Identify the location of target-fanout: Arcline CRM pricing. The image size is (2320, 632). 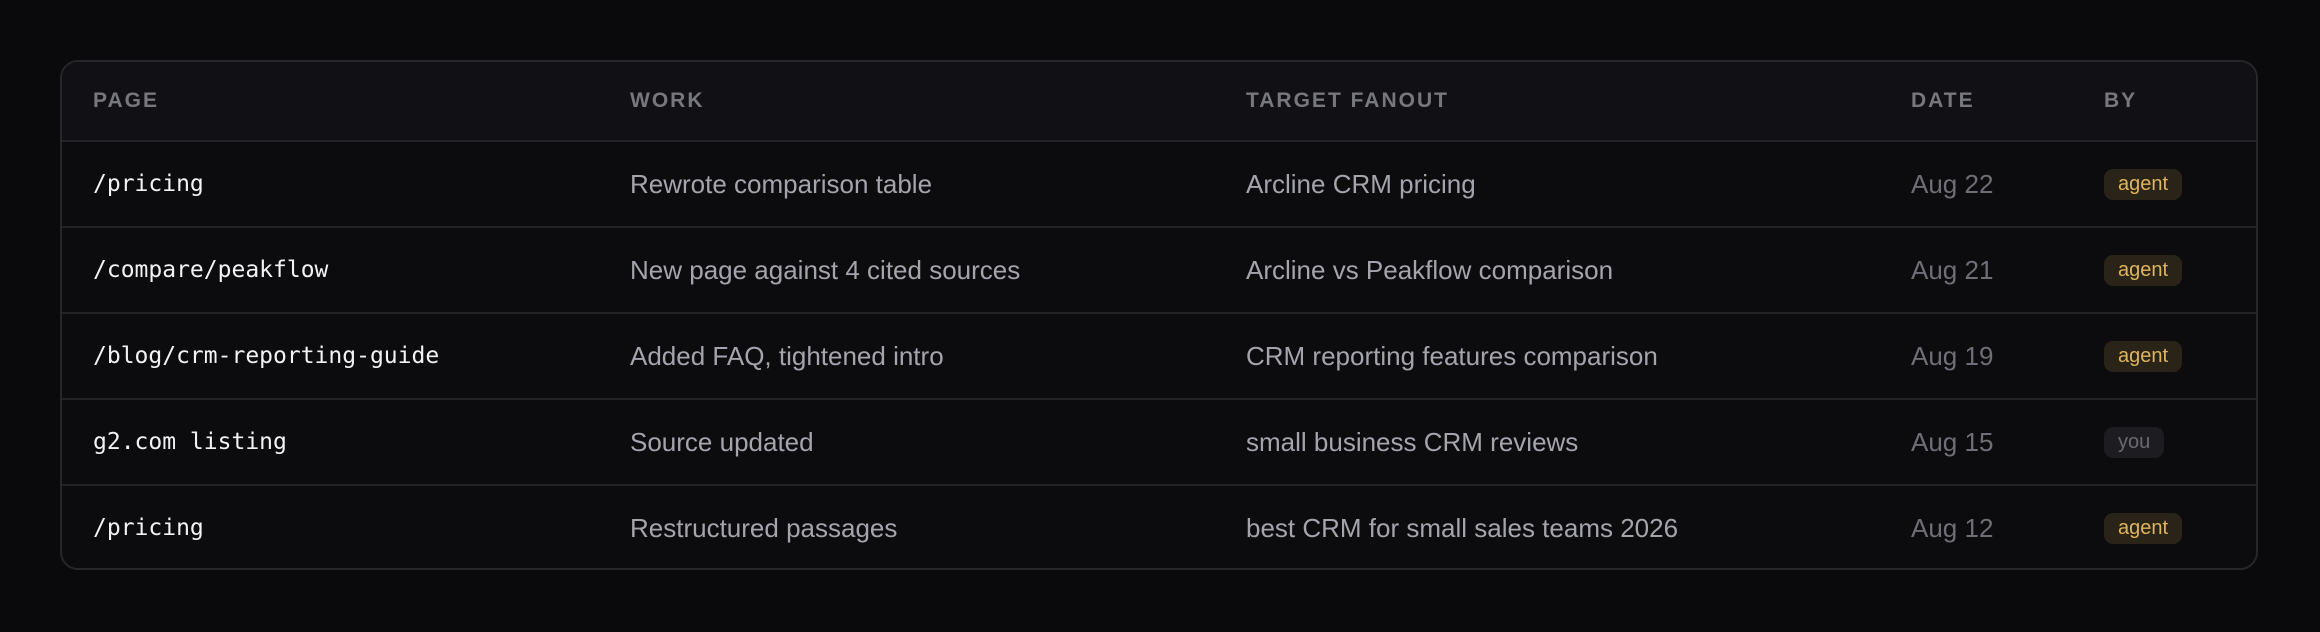
(1361, 183).